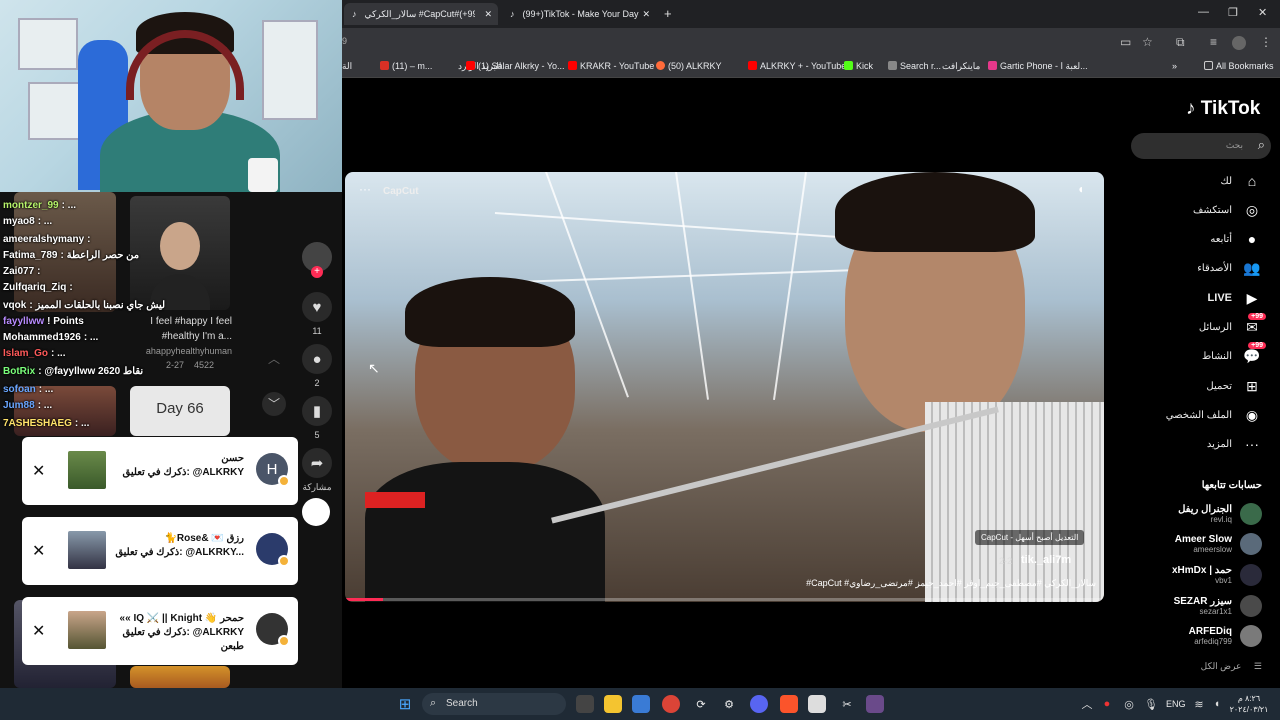  I want to click on following-account: Ameer Slow ameerslow, so click(1218, 544).